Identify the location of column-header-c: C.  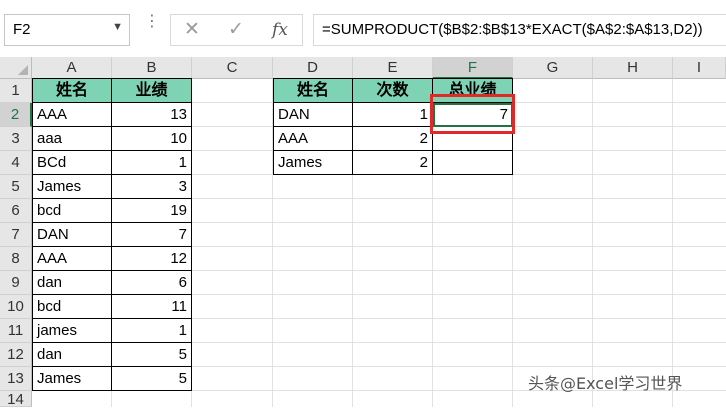
(232, 68).